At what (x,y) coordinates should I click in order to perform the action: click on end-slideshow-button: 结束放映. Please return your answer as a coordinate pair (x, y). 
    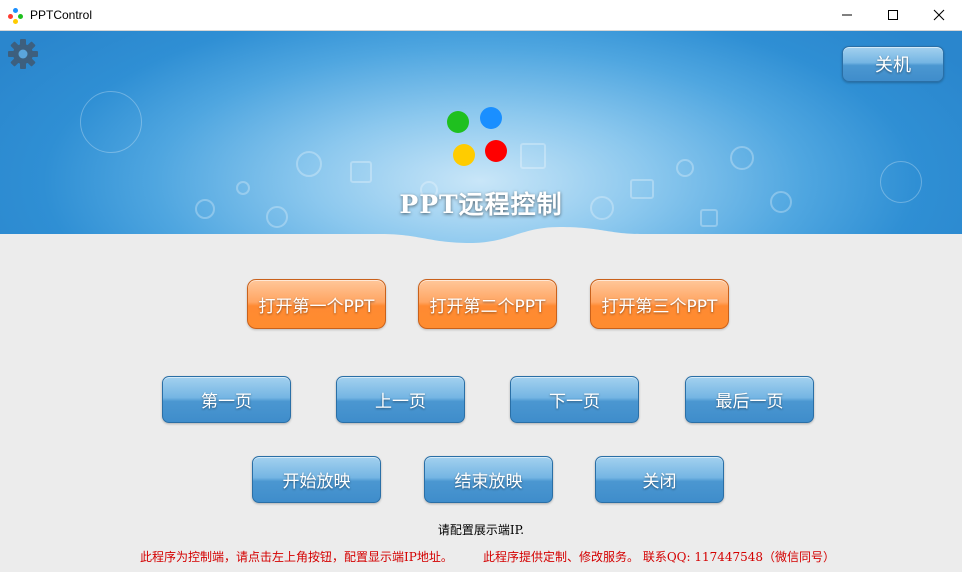
    Looking at the image, I should click on (488, 479).